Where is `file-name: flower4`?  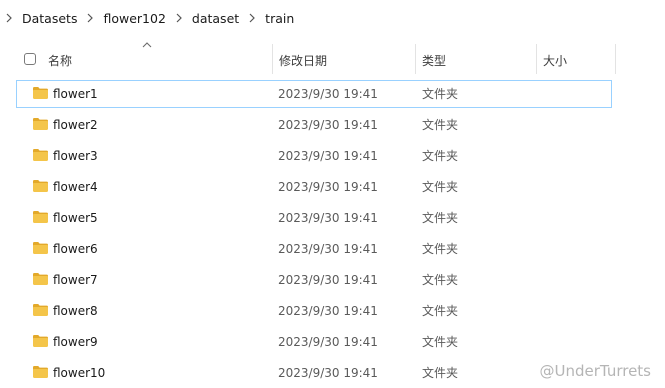
file-name: flower4 is located at coordinates (75, 187).